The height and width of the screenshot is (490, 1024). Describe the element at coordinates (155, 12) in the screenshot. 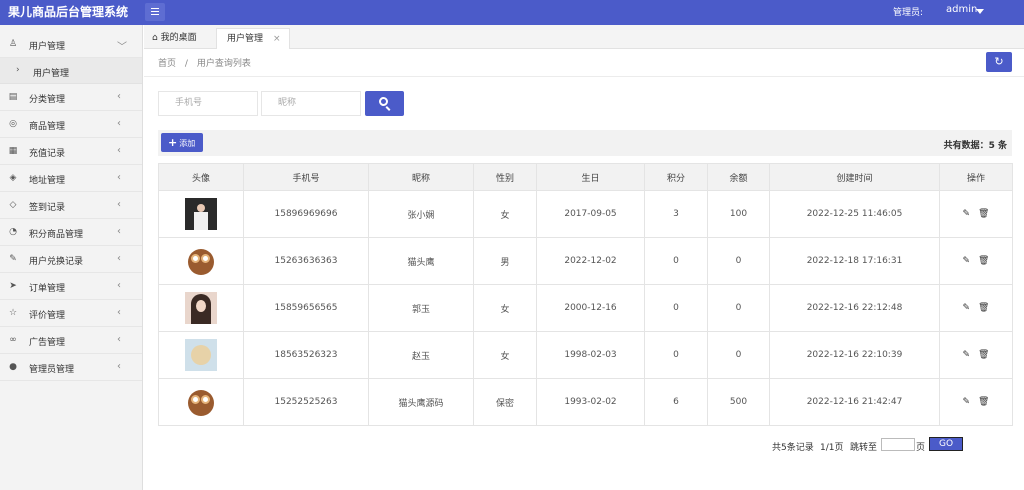

I see `menu-toggle-icon` at that location.